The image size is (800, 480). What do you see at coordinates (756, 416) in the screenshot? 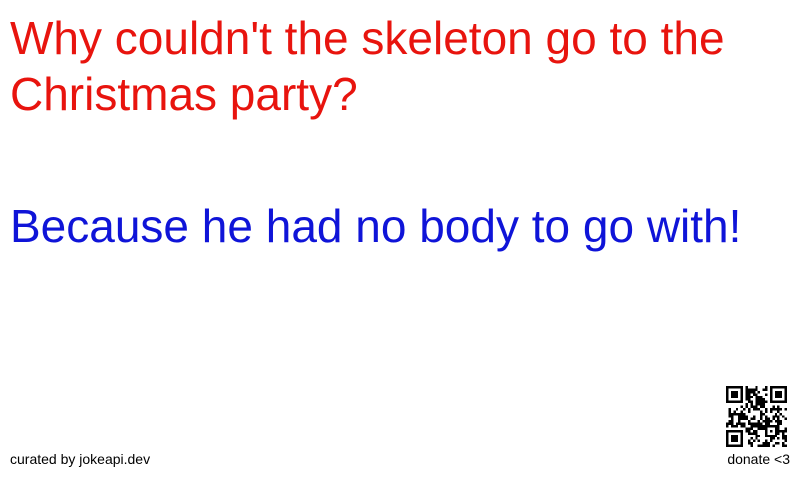
I see `qr-code-icon` at bounding box center [756, 416].